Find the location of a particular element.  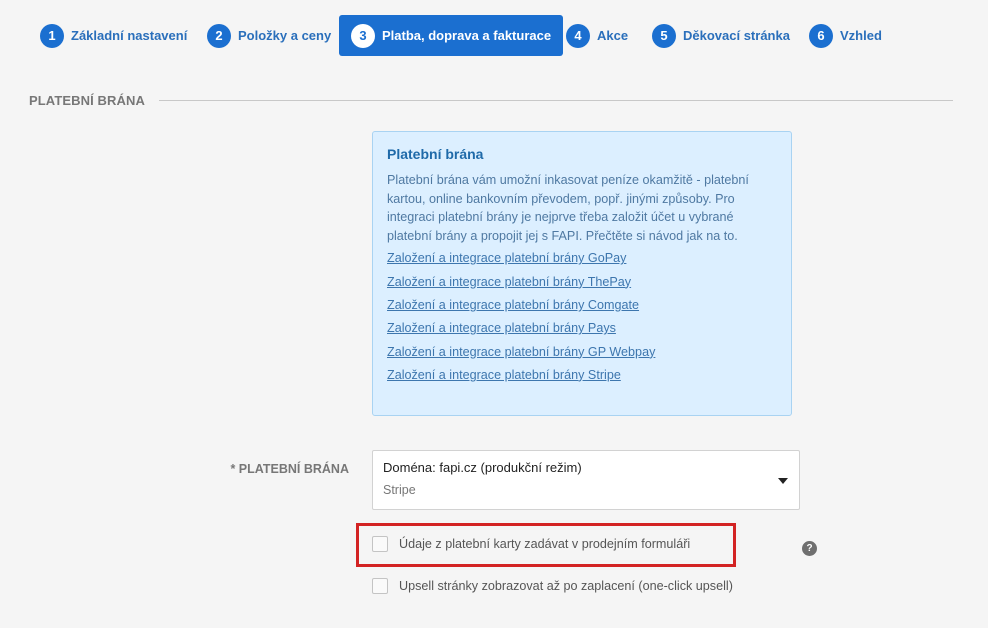

step-dekovaci-stranka: 5 Děkovací stránka is located at coordinates (721, 35).